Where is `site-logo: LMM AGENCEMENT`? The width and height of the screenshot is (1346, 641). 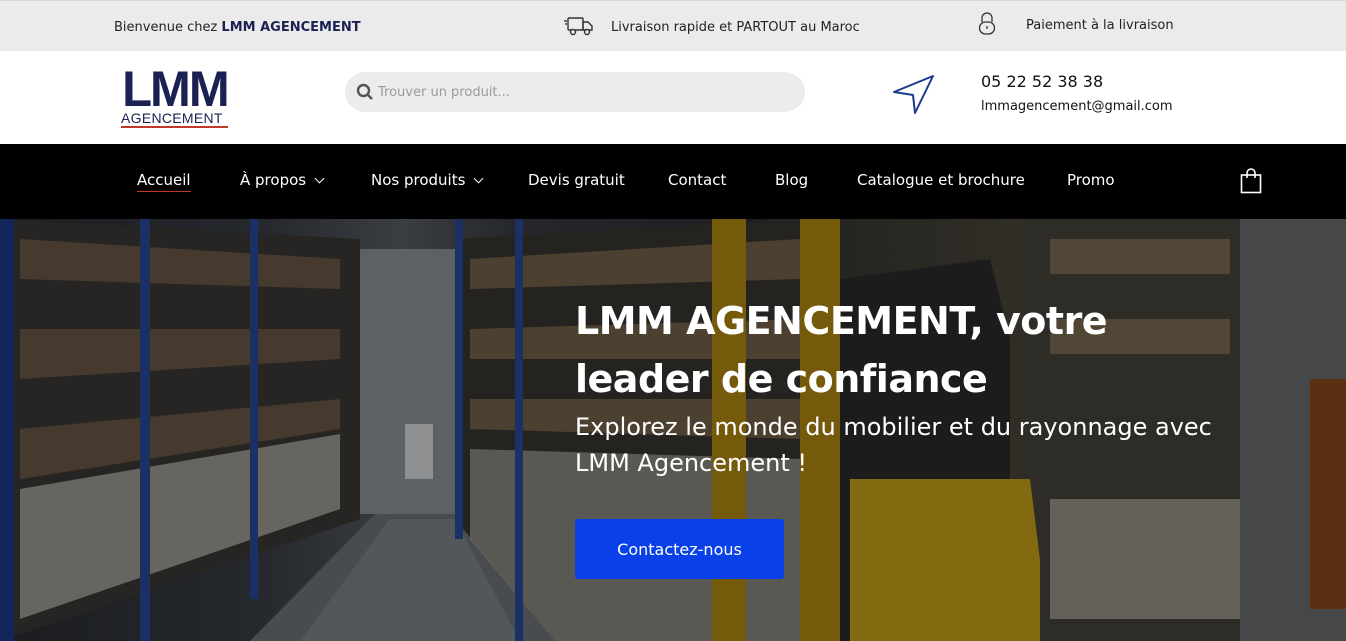 site-logo: LMM AGENCEMENT is located at coordinates (175, 96).